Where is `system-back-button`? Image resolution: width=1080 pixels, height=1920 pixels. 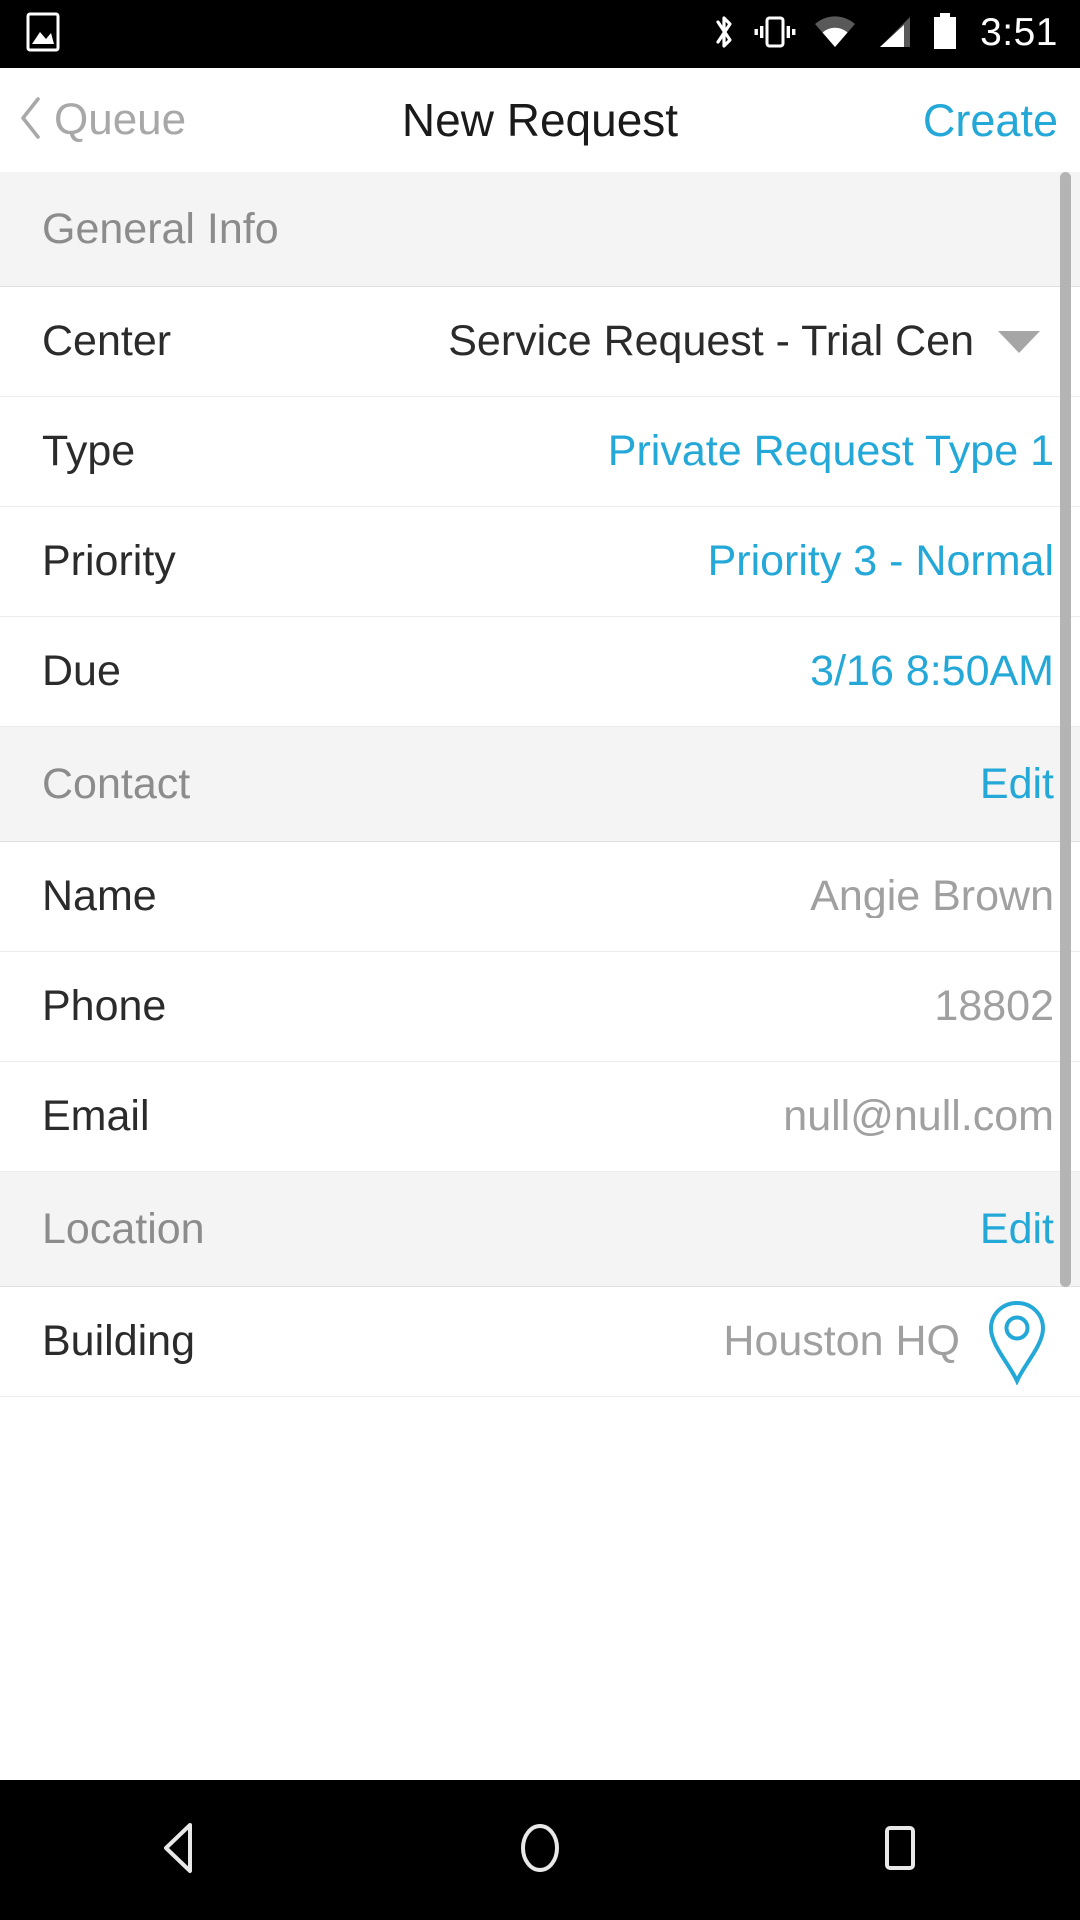 system-back-button is located at coordinates (180, 1850).